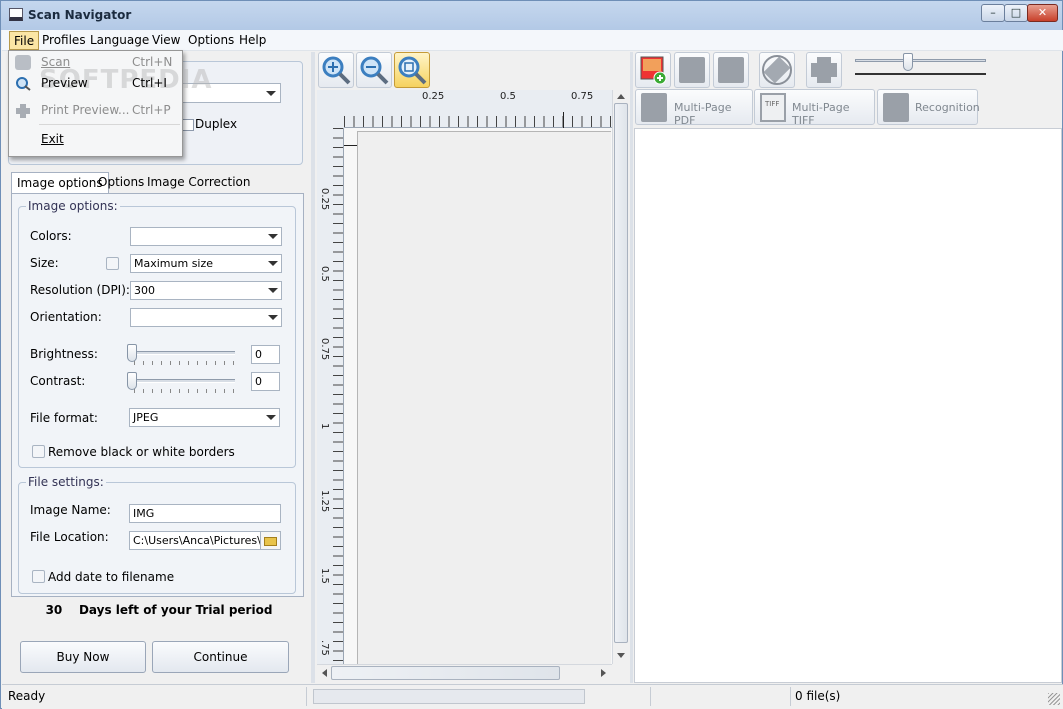 Image resolution: width=1063 pixels, height=709 pixels. I want to click on status-bar: Ready 0 file(s), so click(532, 696).